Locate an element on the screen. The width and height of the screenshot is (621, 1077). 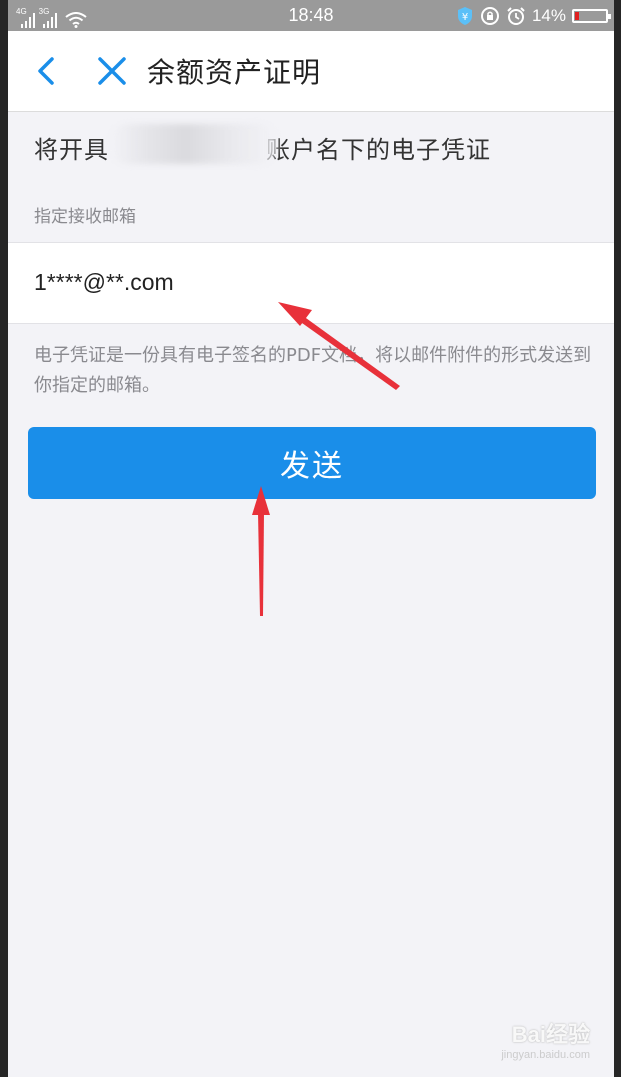
nav-bar: 余额资产证明 is located at coordinates (311, 71).